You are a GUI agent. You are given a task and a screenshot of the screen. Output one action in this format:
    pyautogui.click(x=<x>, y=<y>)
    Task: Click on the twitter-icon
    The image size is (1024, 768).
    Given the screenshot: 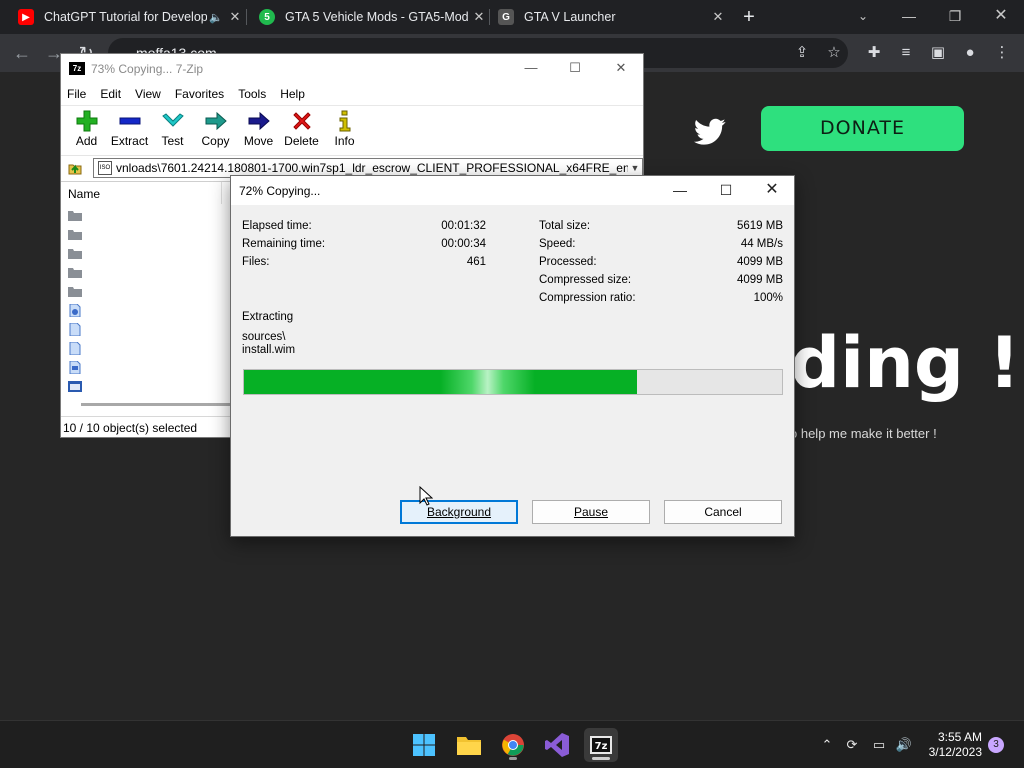 What is the action you would take?
    pyautogui.click(x=710, y=132)
    